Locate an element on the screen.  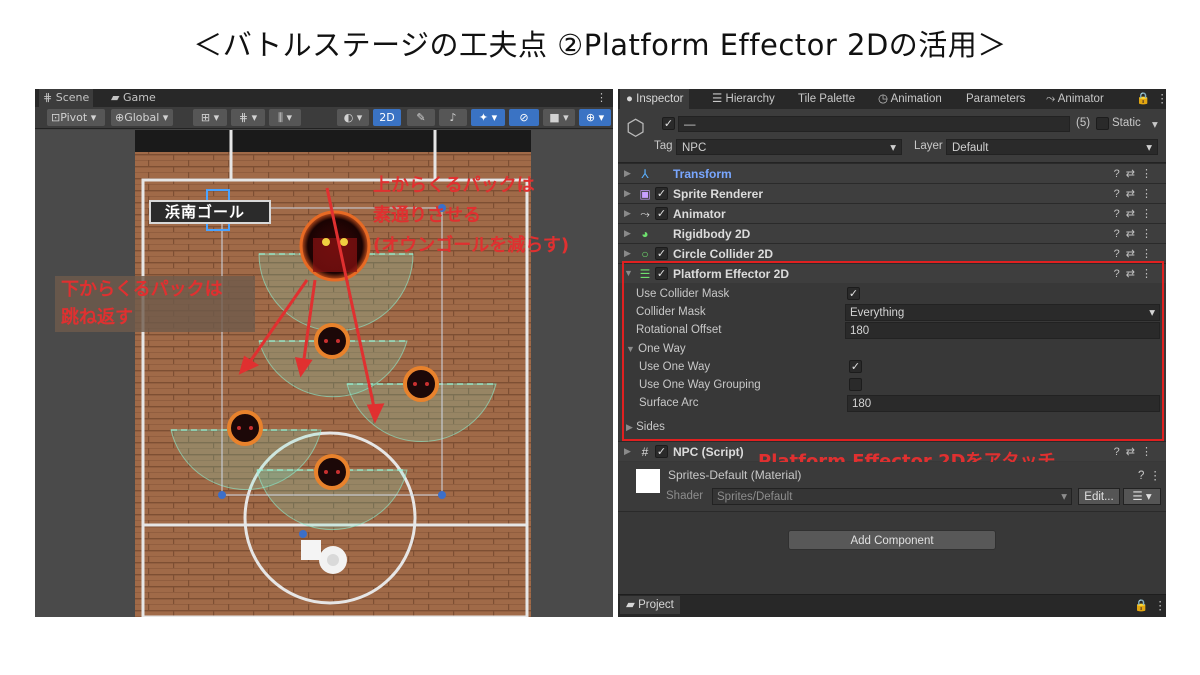
rigidbody-icon: ◕ is located at coordinates (645, 234).